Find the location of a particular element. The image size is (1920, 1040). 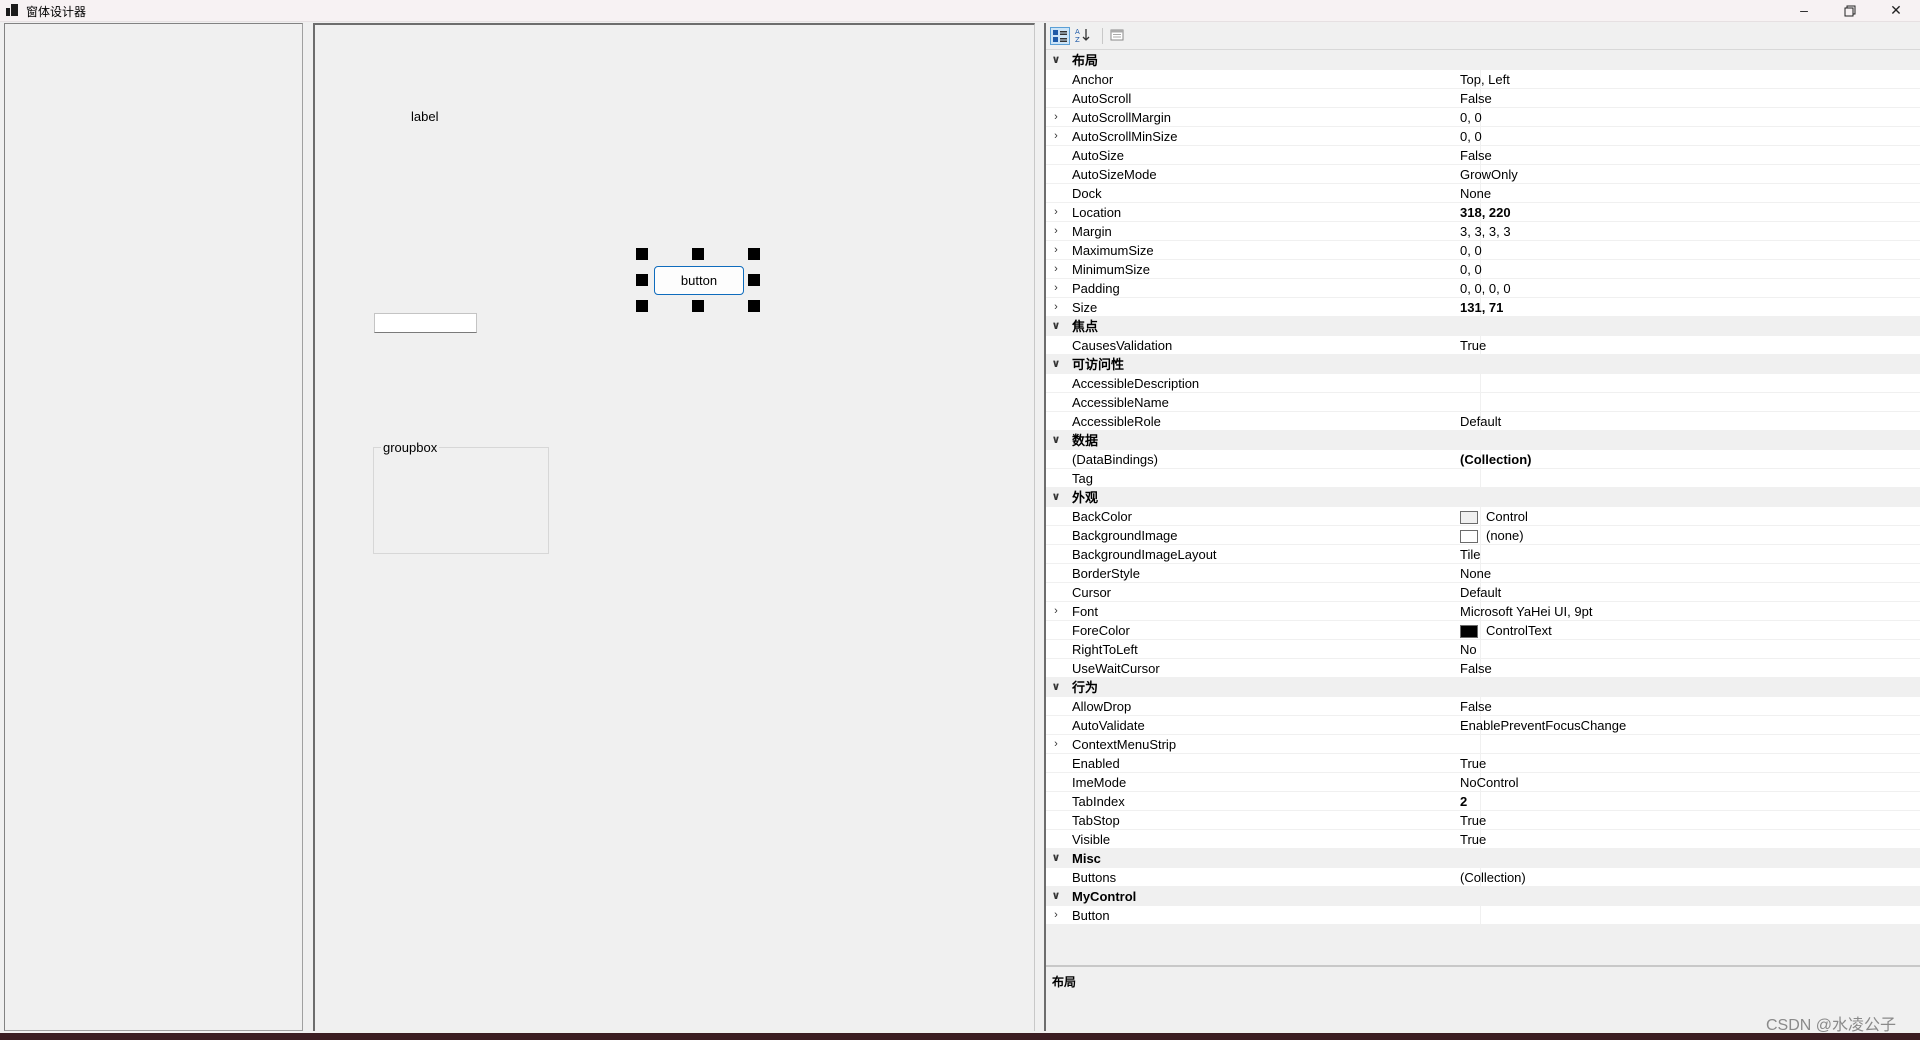

property-value: Microsoft YaHei UI, 9pt is located at coordinates (1526, 611).